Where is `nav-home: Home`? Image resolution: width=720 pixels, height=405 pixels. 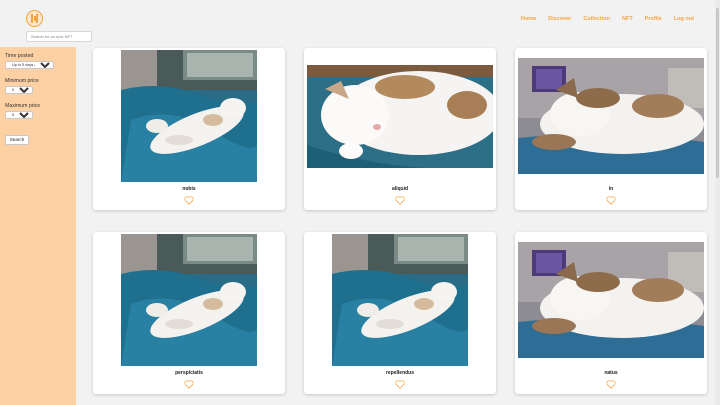 nav-home: Home is located at coordinates (528, 19).